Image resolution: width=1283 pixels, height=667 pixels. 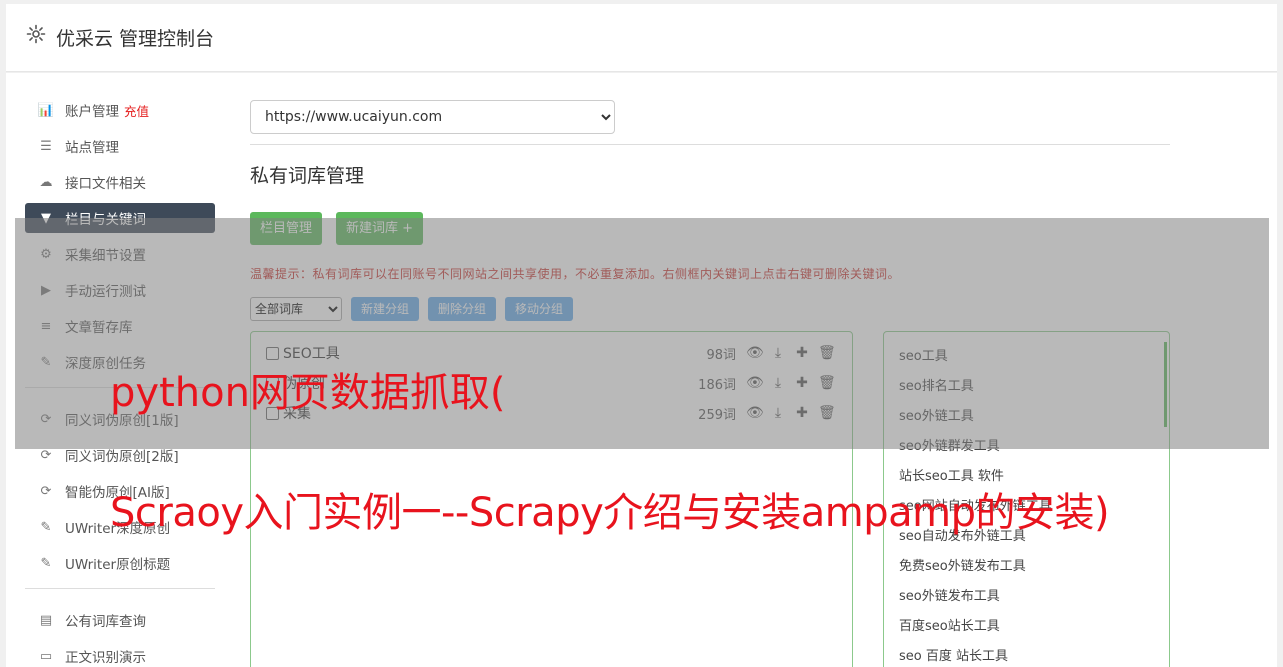 What do you see at coordinates (135, 39) in the screenshot?
I see `app-title: 优采云 管理控制台` at bounding box center [135, 39].